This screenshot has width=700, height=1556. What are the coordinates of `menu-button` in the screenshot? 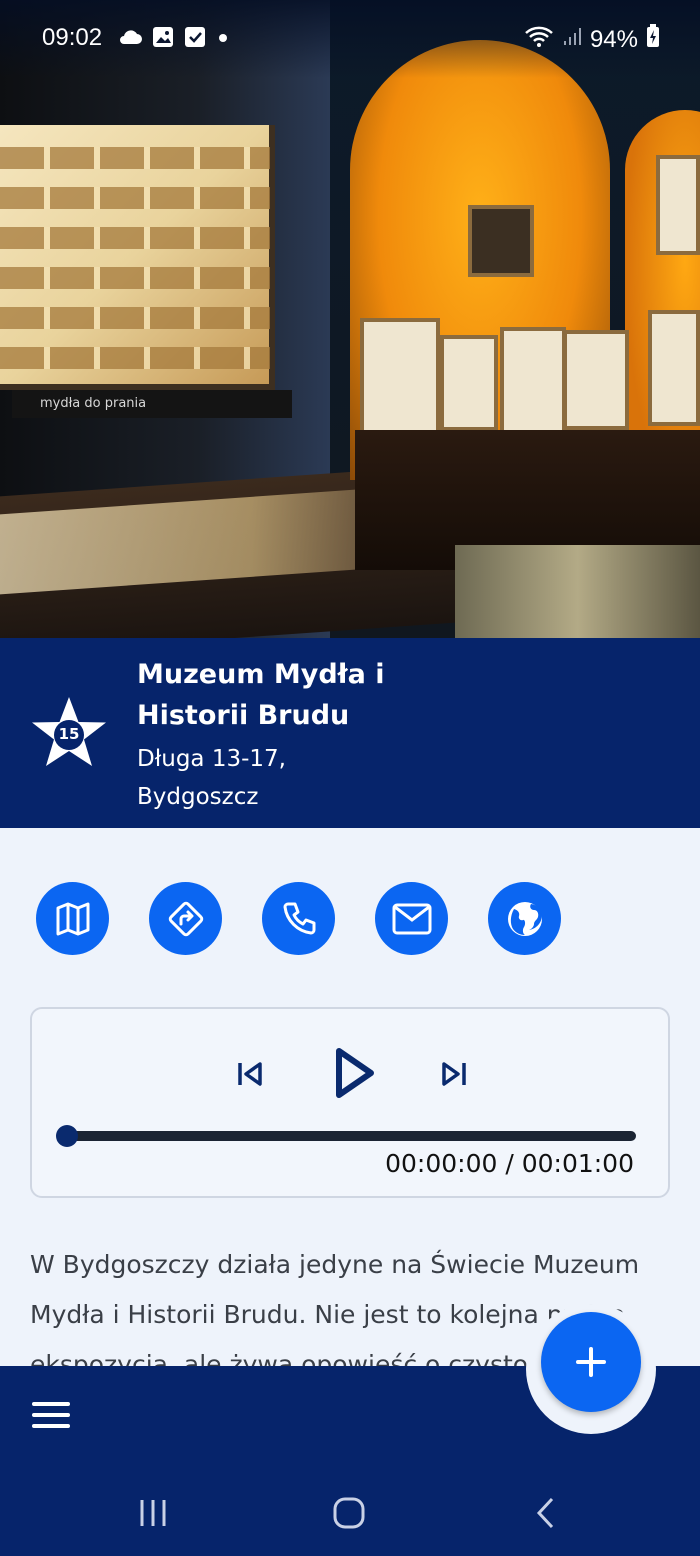 It's located at (51, 1416).